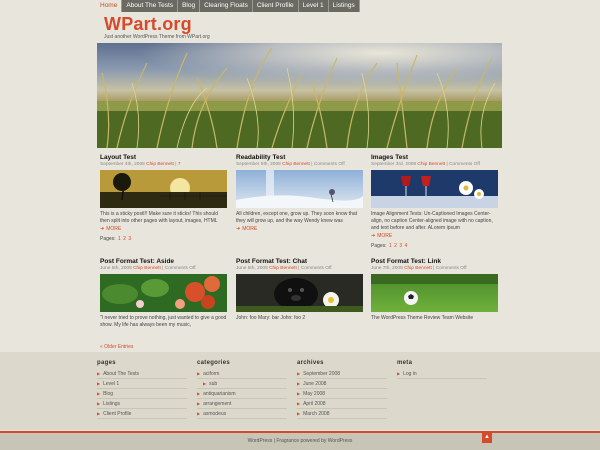  What do you see at coordinates (442, 374) in the screenshot?
I see `log-in-link: ▶ Log in` at bounding box center [442, 374].